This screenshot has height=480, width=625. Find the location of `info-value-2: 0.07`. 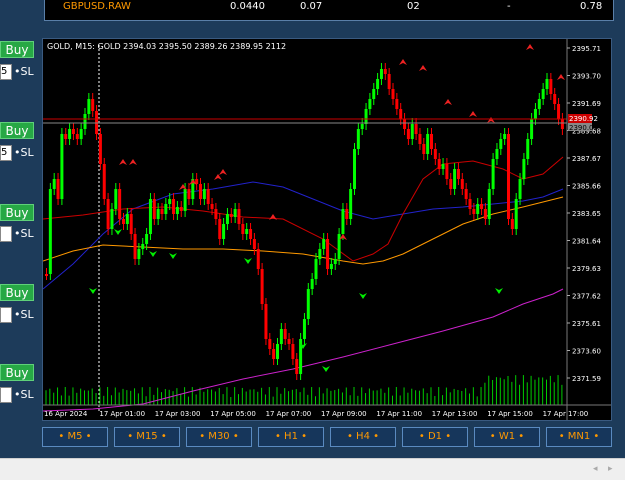

info-value-2: 0.07 is located at coordinates (311, 6).